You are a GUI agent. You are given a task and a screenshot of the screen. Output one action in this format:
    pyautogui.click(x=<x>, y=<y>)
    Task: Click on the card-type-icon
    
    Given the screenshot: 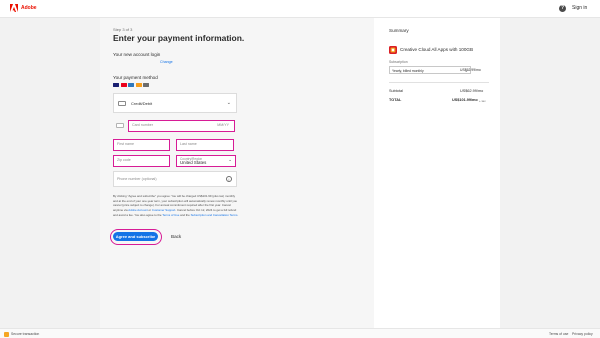 What is the action you would take?
    pyautogui.click(x=120, y=125)
    